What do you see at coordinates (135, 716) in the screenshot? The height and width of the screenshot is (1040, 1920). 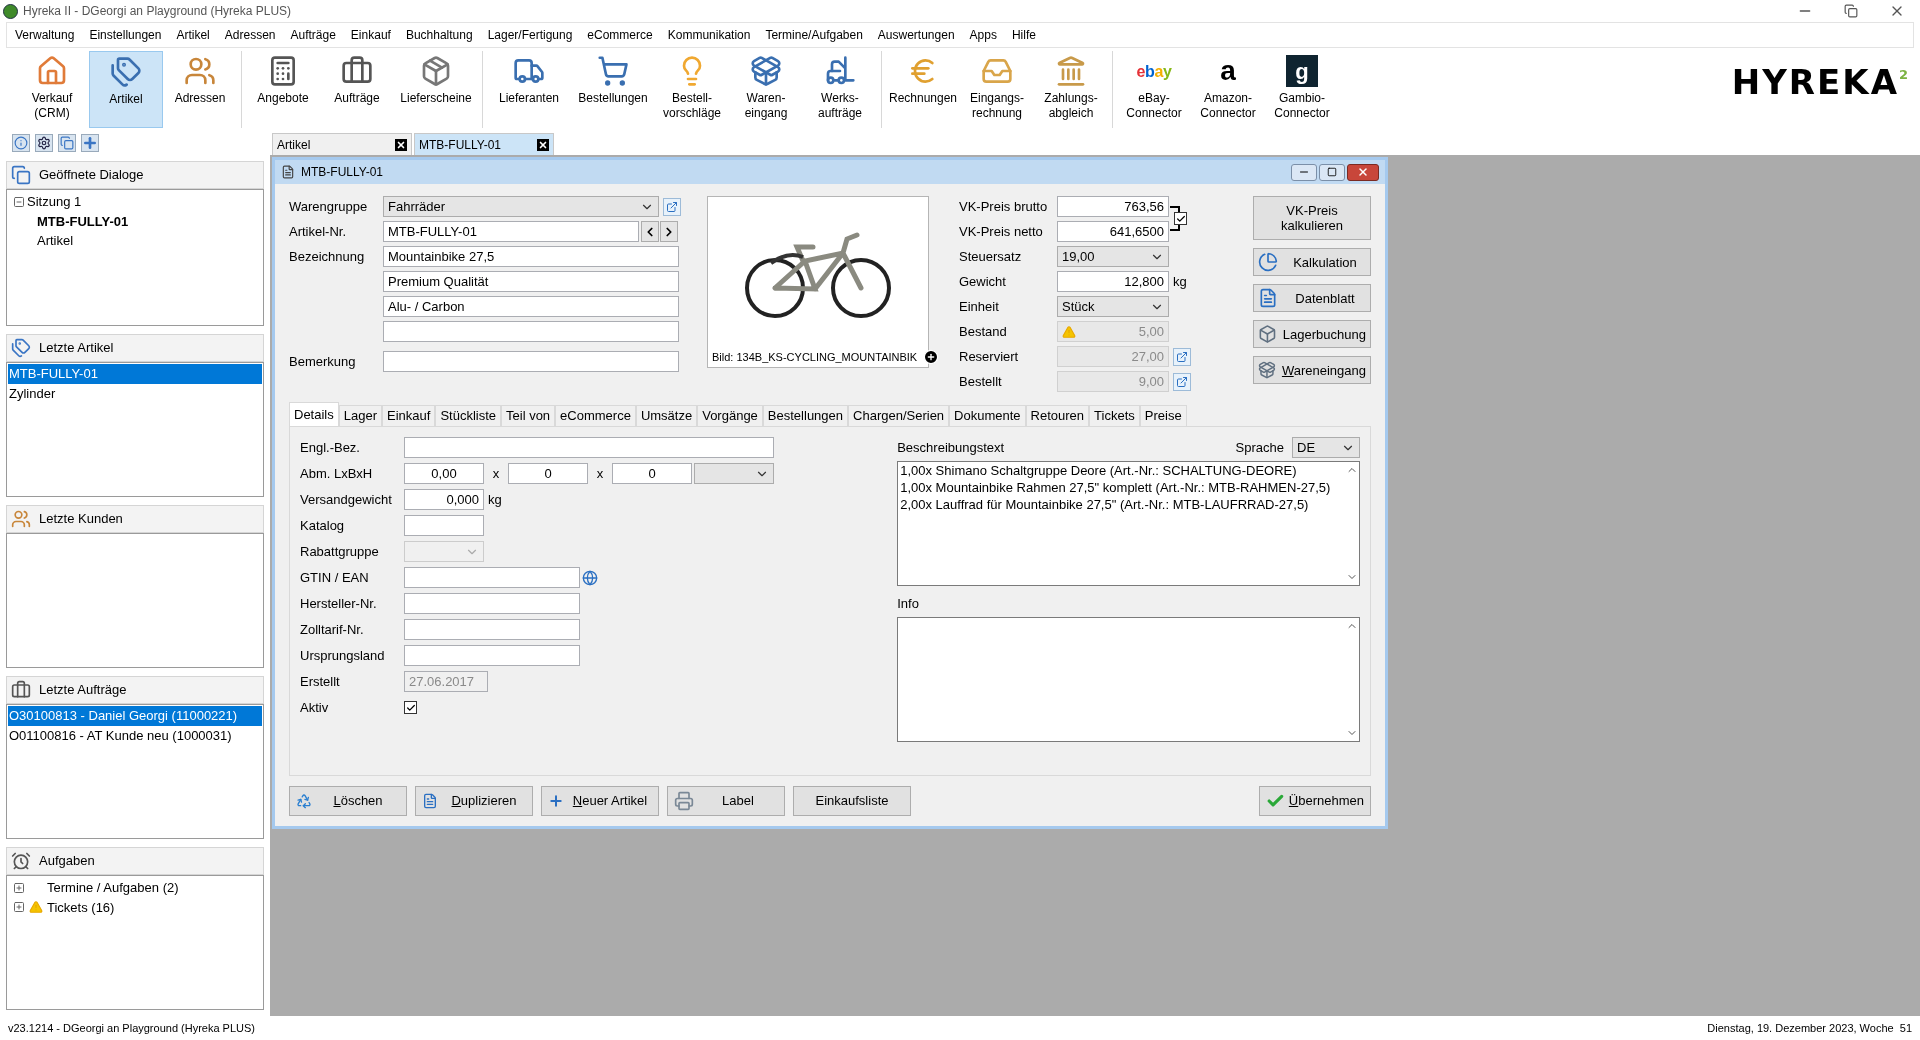 I see `list-item: O30100813 - Daniel Georgi (11000221)` at bounding box center [135, 716].